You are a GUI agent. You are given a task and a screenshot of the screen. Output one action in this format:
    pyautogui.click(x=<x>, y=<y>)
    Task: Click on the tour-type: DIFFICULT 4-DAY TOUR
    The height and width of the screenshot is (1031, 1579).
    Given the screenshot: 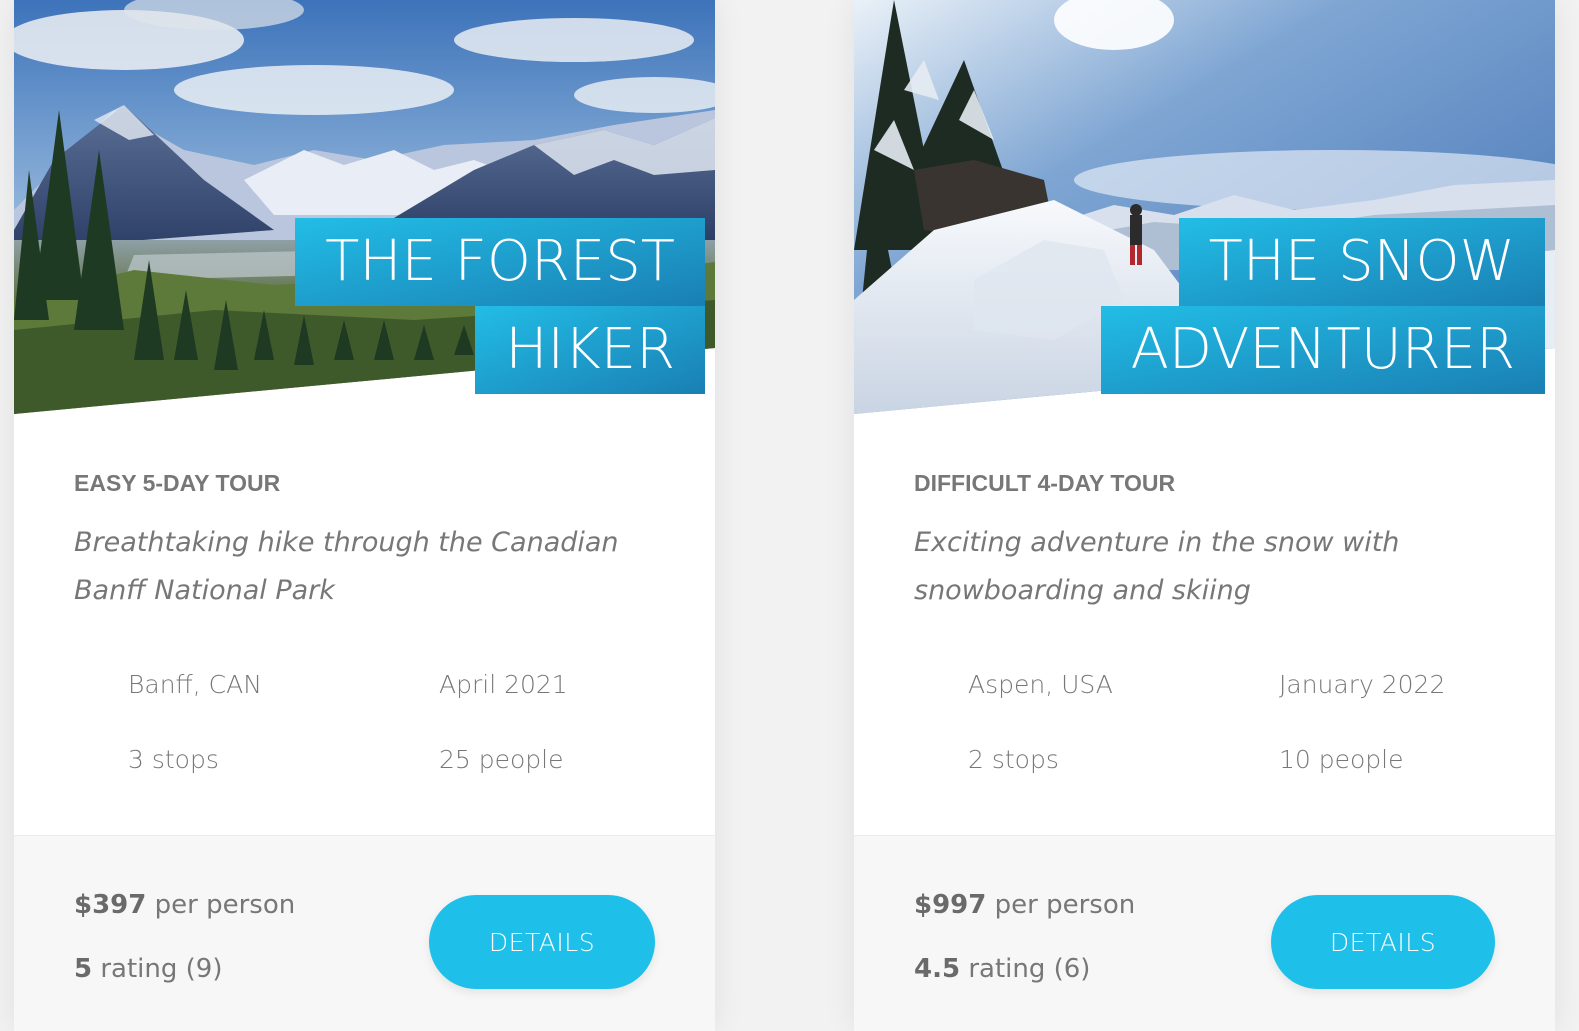 What is the action you would take?
    pyautogui.click(x=1045, y=483)
    